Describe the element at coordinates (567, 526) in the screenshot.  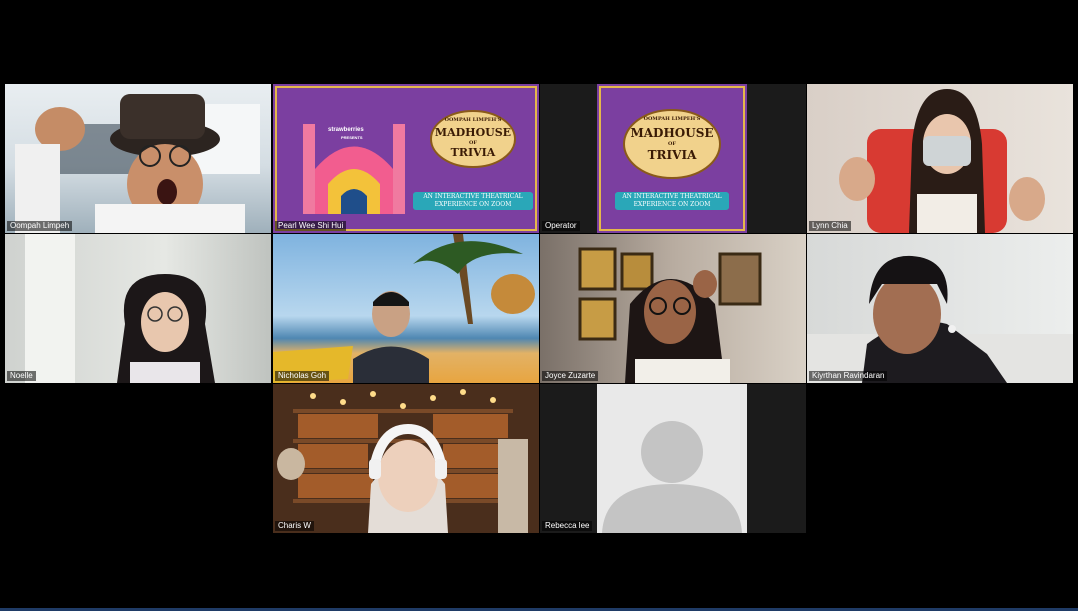
I see `participant-name-label: Rebecca lee` at that location.